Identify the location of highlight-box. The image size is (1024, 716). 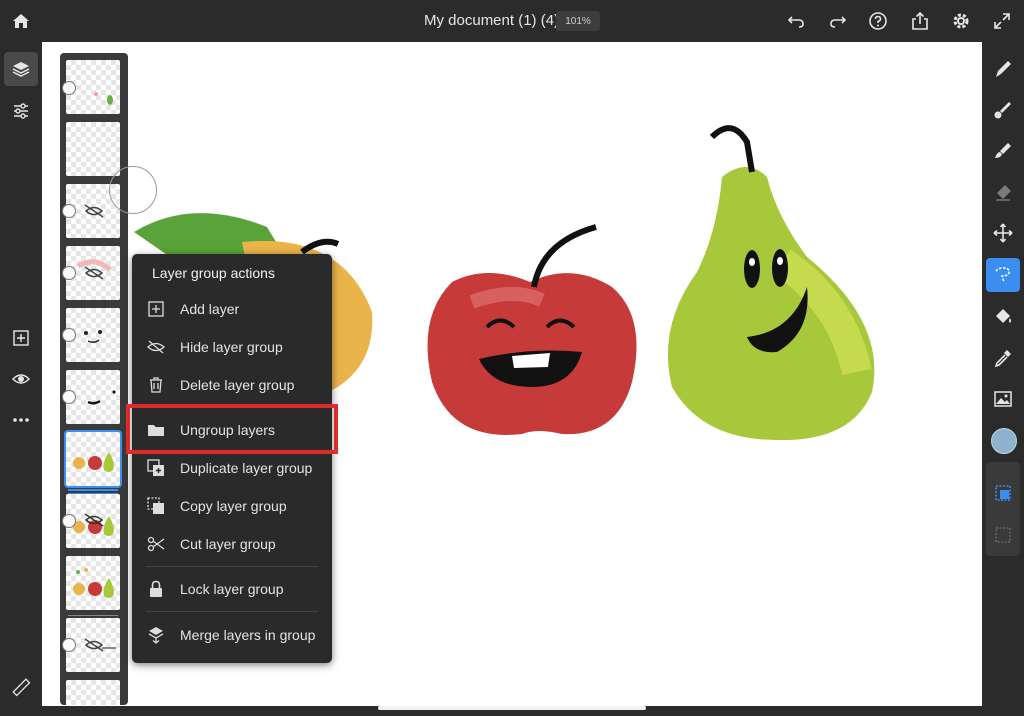
(232, 429).